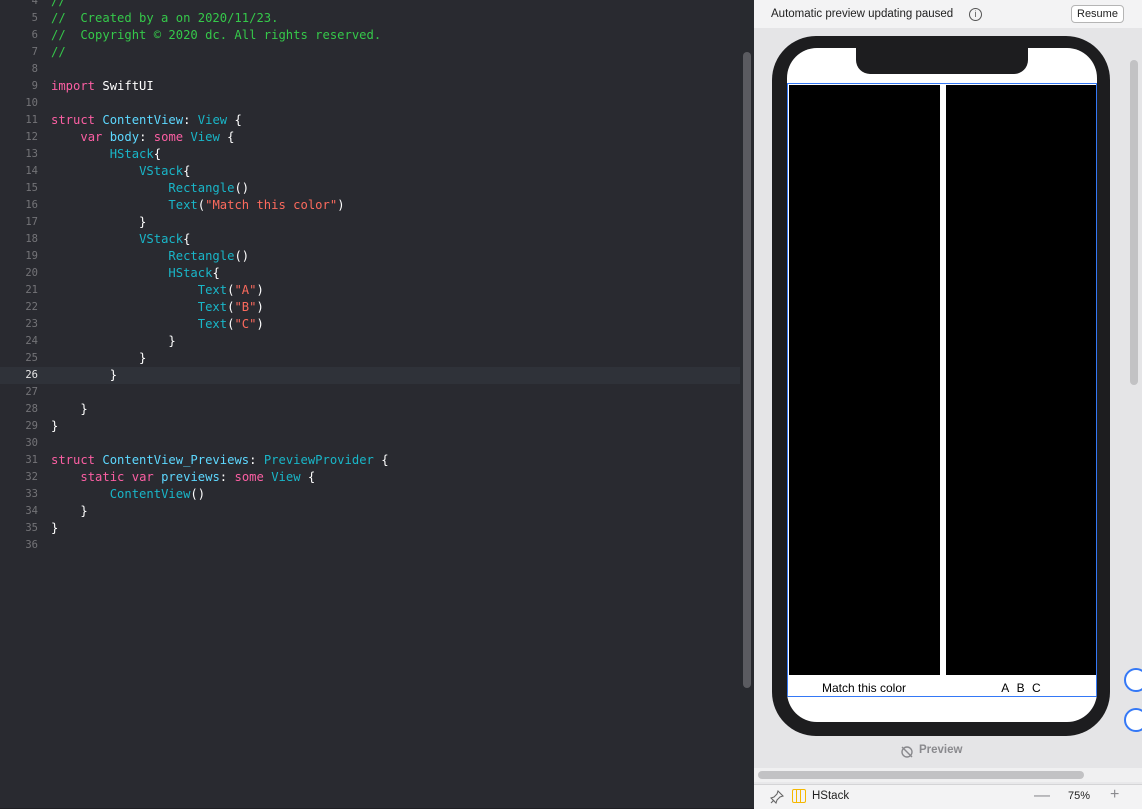  What do you see at coordinates (370, 52) in the screenshot?
I see `code-line: 7 //` at bounding box center [370, 52].